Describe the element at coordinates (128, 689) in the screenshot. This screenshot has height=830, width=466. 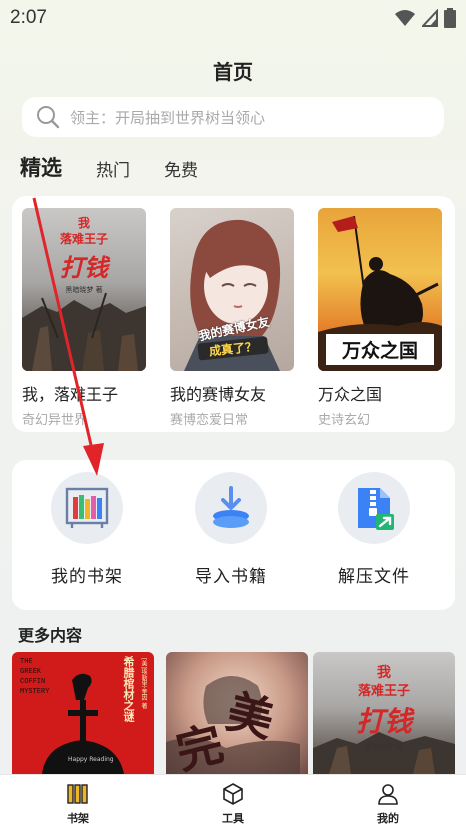
I see `cover-side-title: 希腊棺材之谜` at that location.